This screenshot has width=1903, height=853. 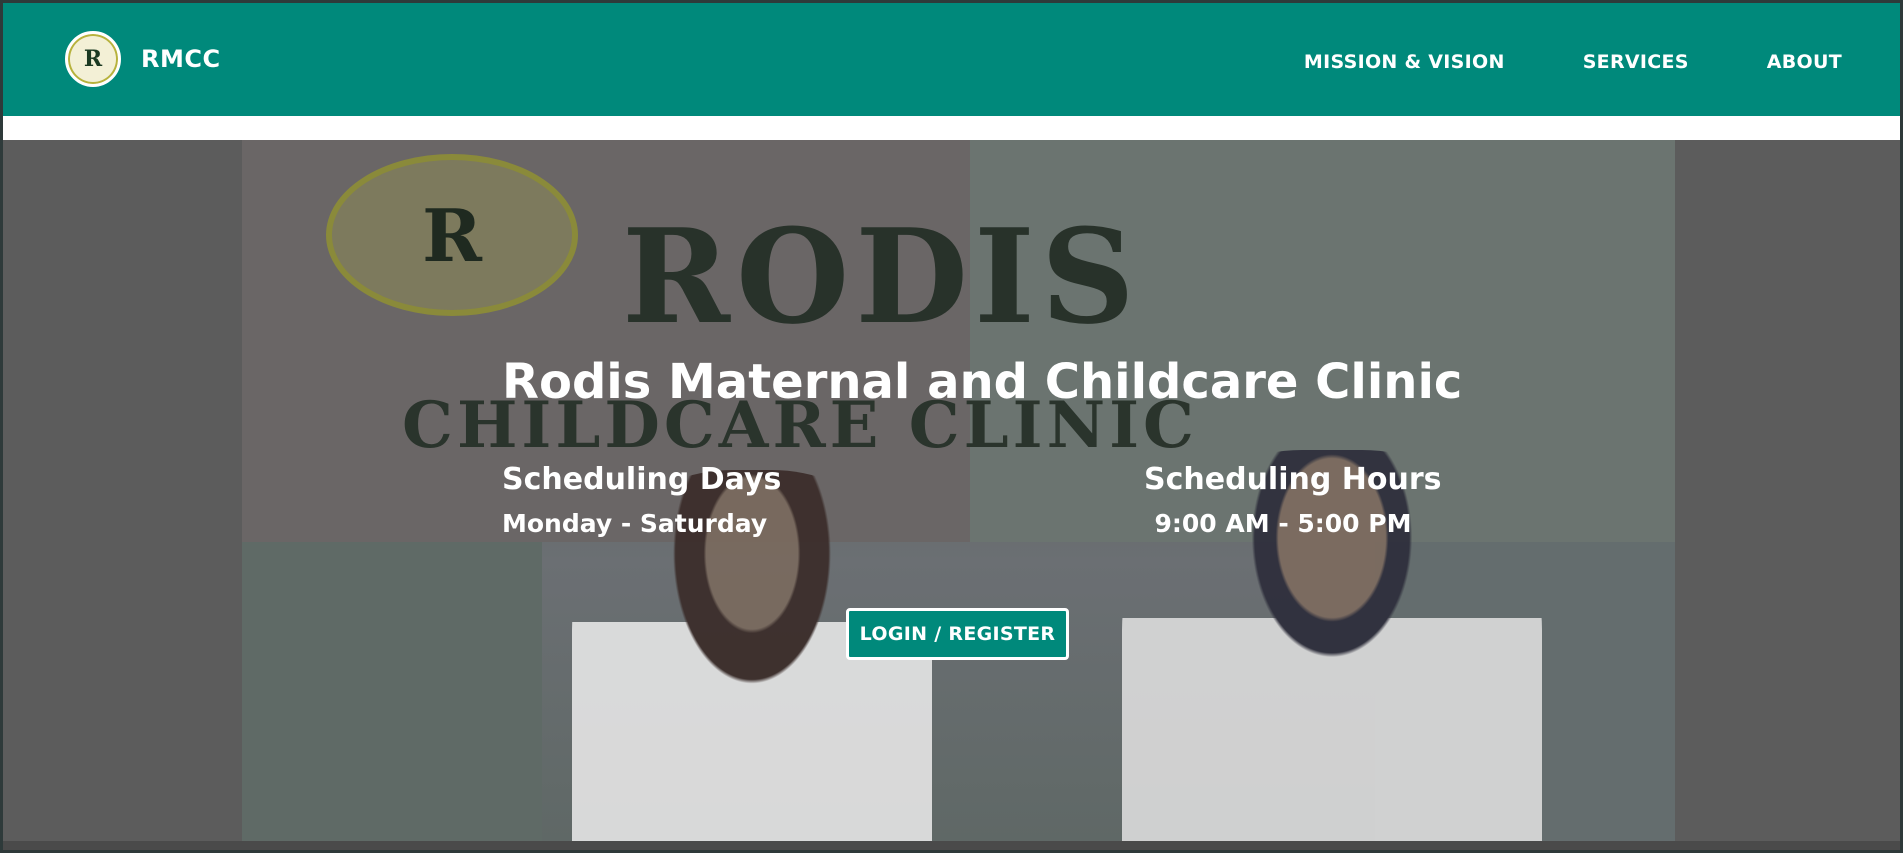 I want to click on rmcc-logo-icon: R, so click(x=93, y=59).